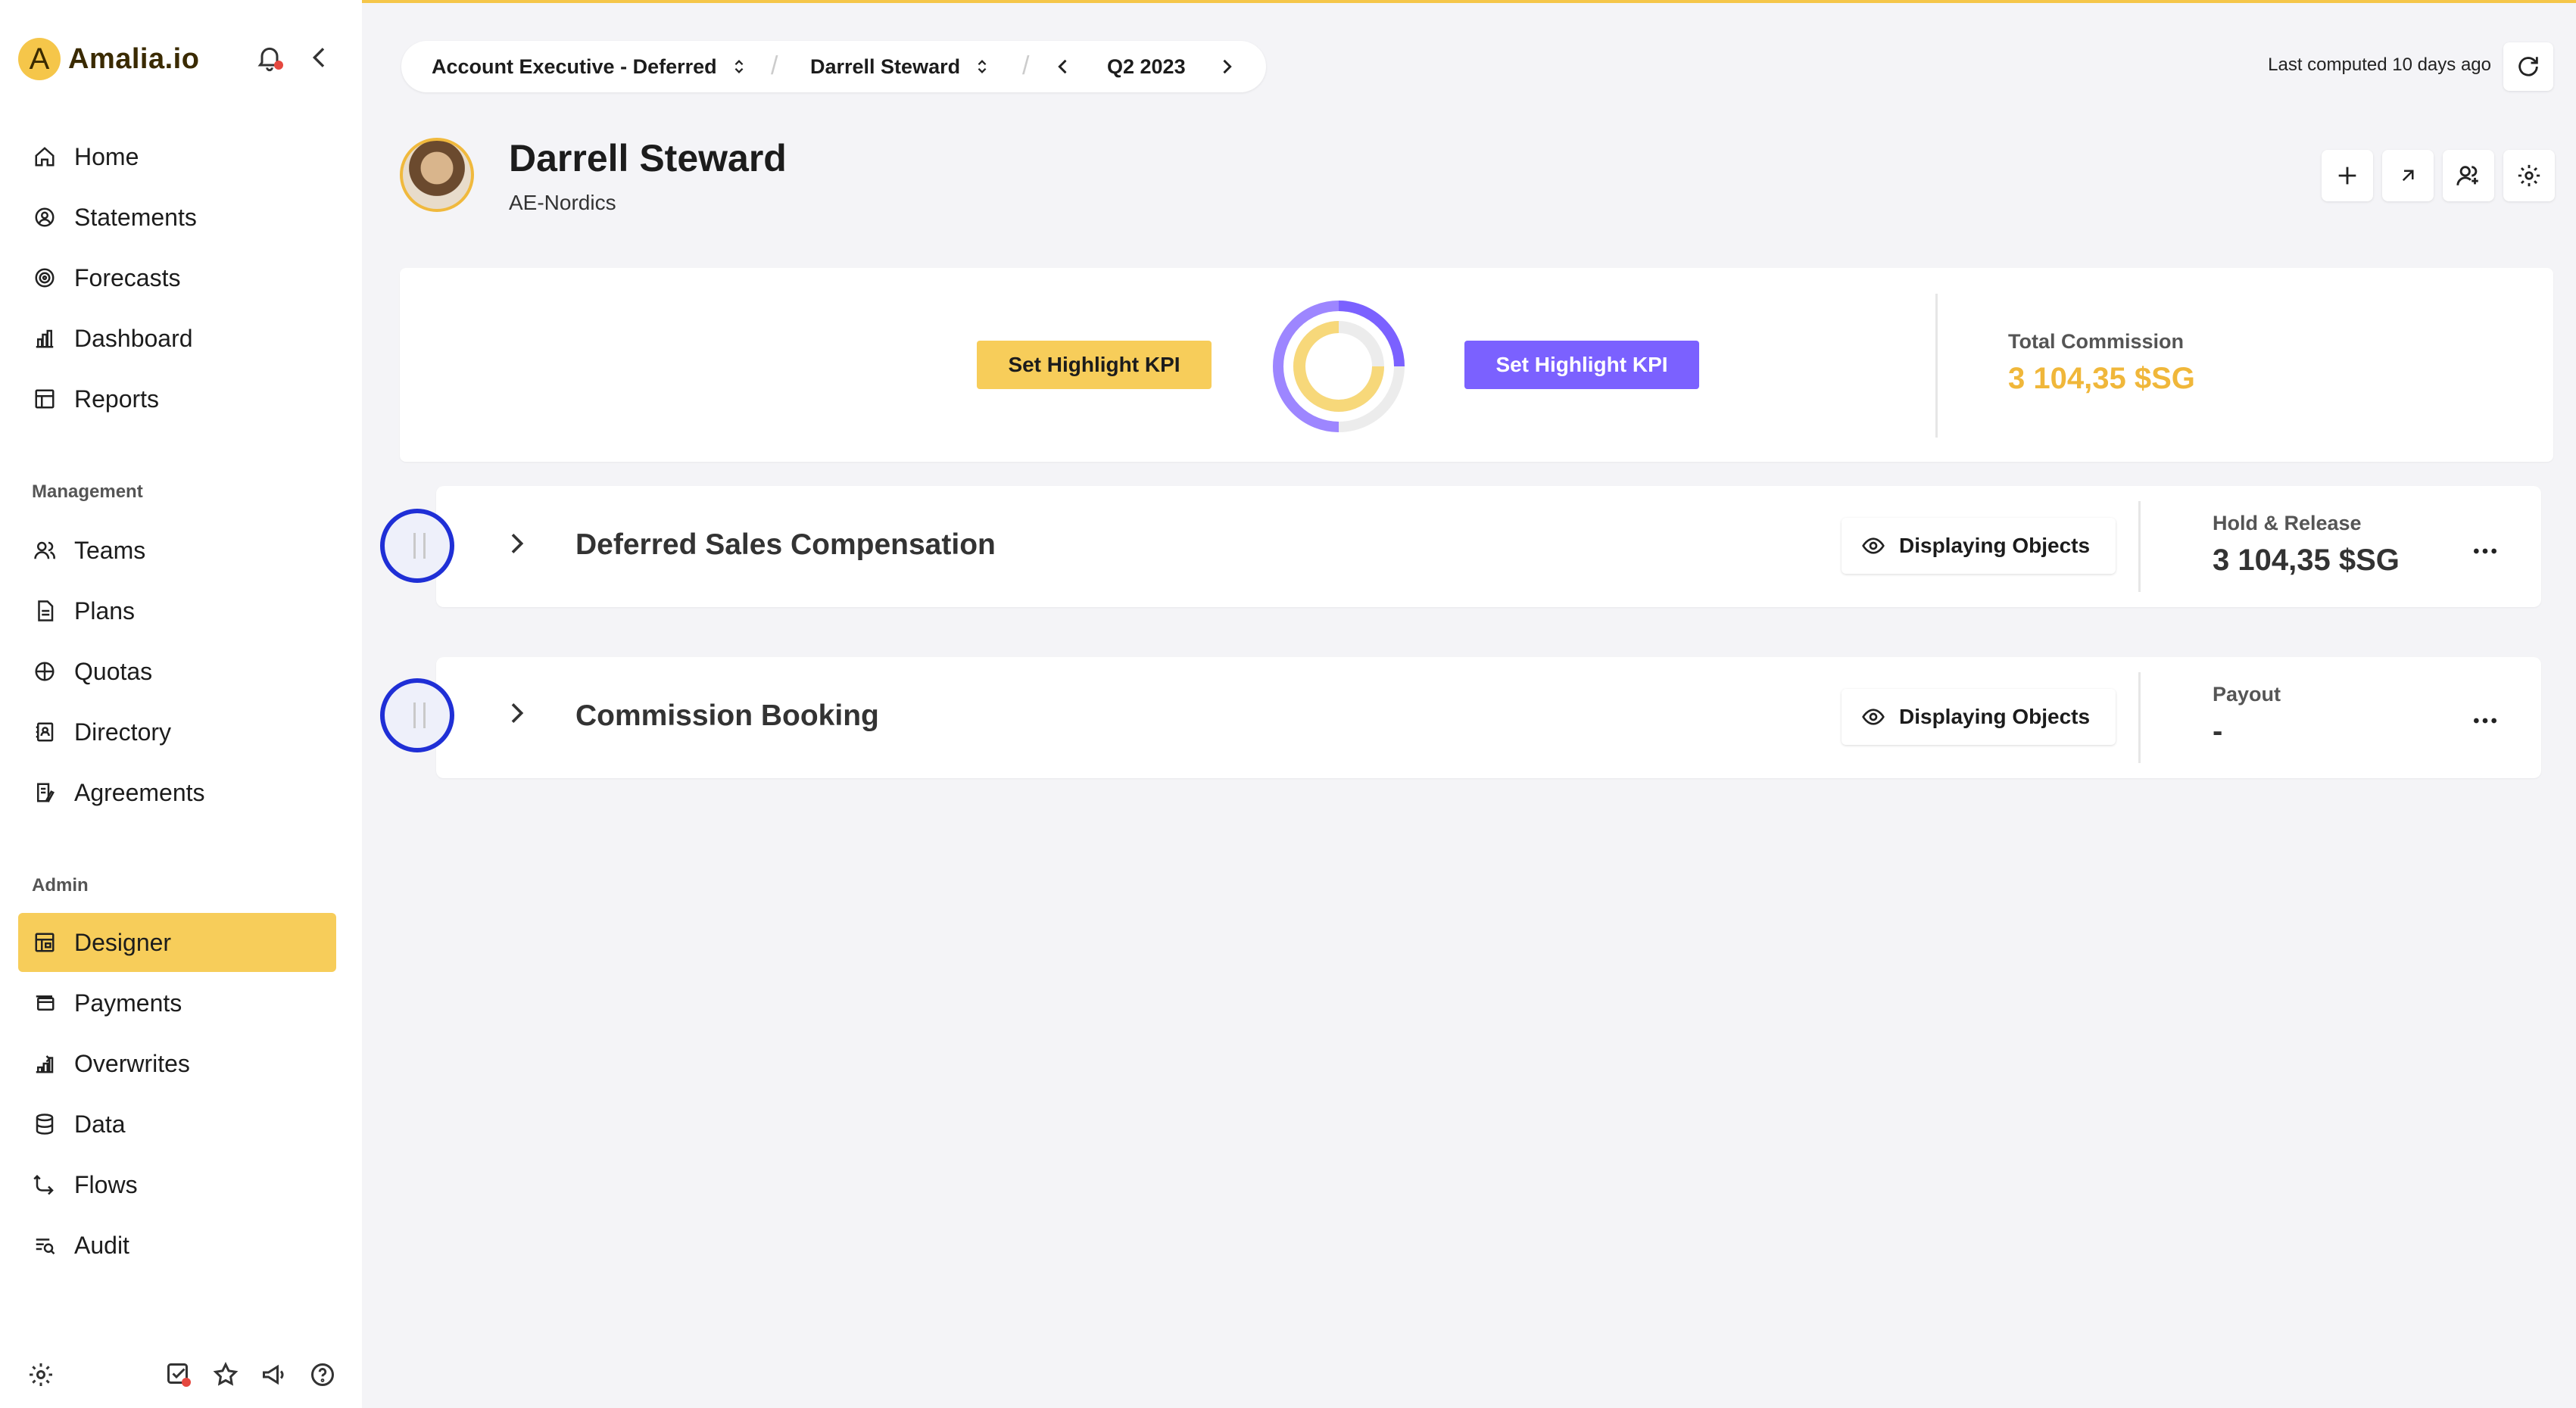  I want to click on sidebar-item-dashboard: Dashboard, so click(177, 338).